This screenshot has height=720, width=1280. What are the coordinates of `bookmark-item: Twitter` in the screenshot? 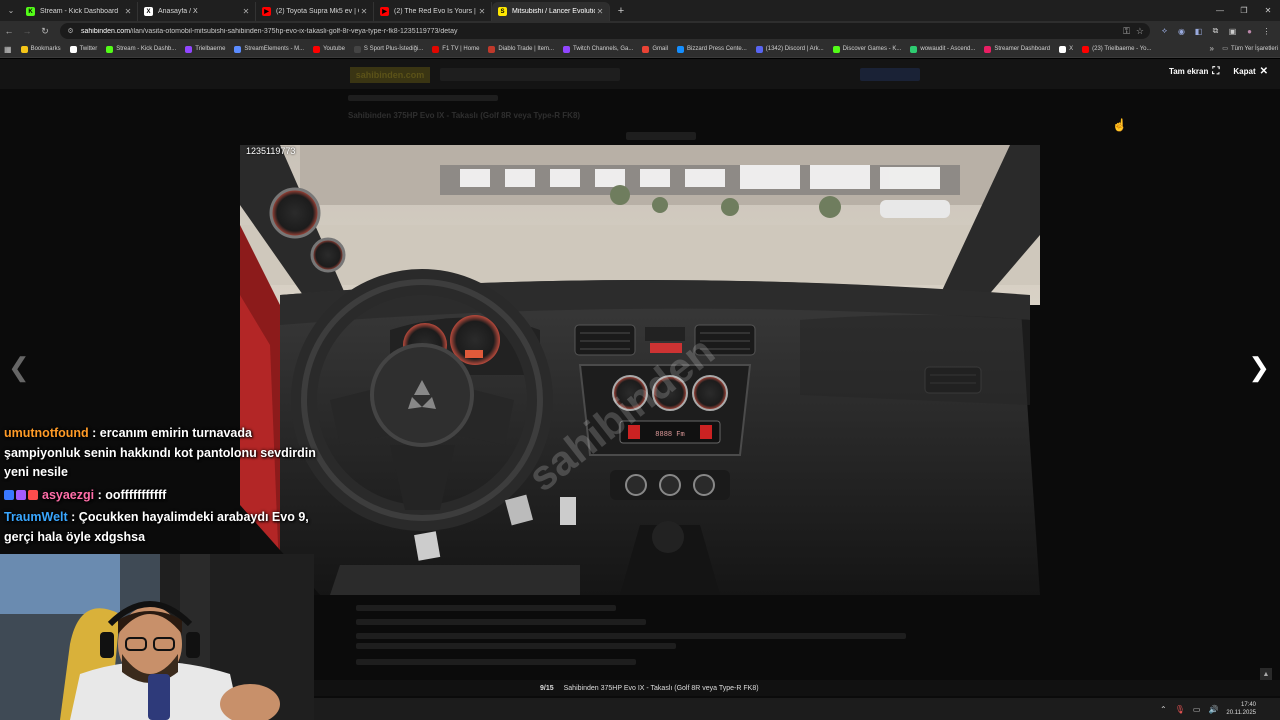 It's located at (83, 49).